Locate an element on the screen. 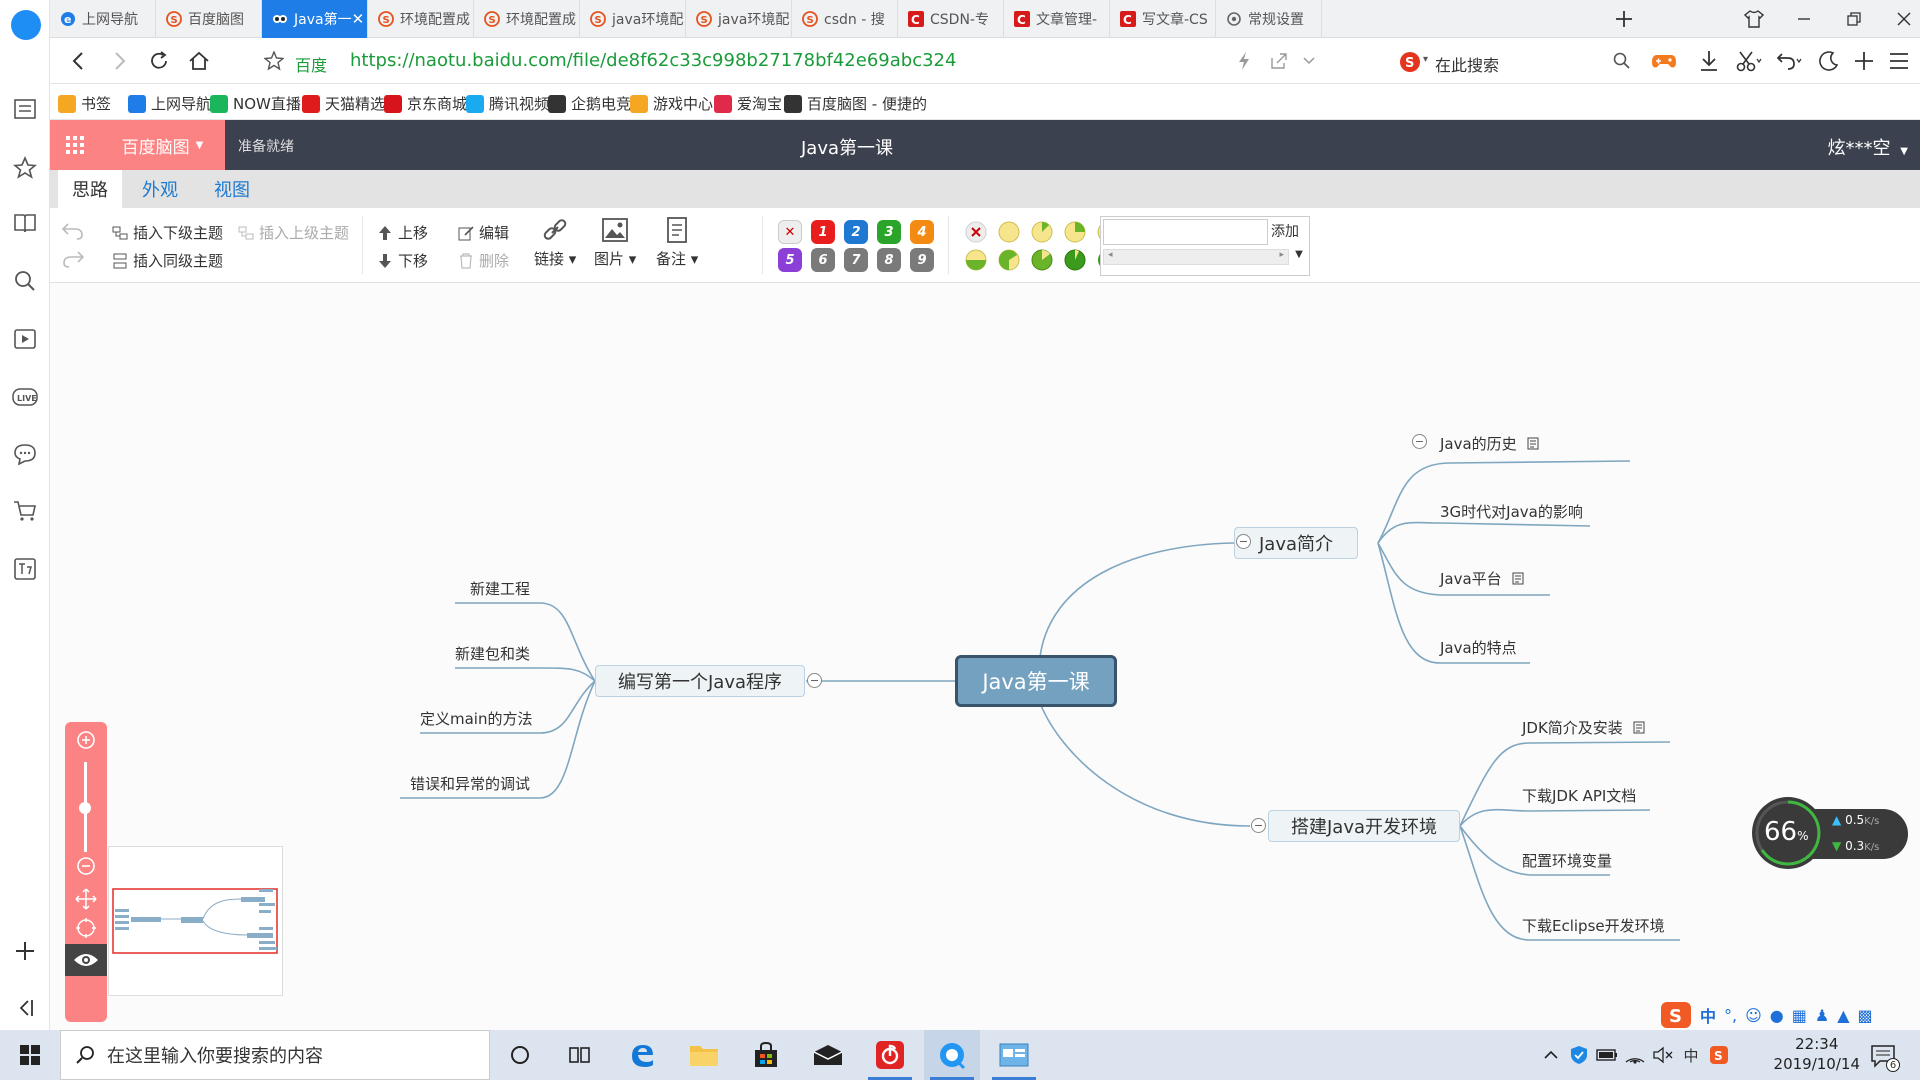 This screenshot has width=1920, height=1080. topic-dev-env: 搭建Java开发环境 is located at coordinates (1364, 826).